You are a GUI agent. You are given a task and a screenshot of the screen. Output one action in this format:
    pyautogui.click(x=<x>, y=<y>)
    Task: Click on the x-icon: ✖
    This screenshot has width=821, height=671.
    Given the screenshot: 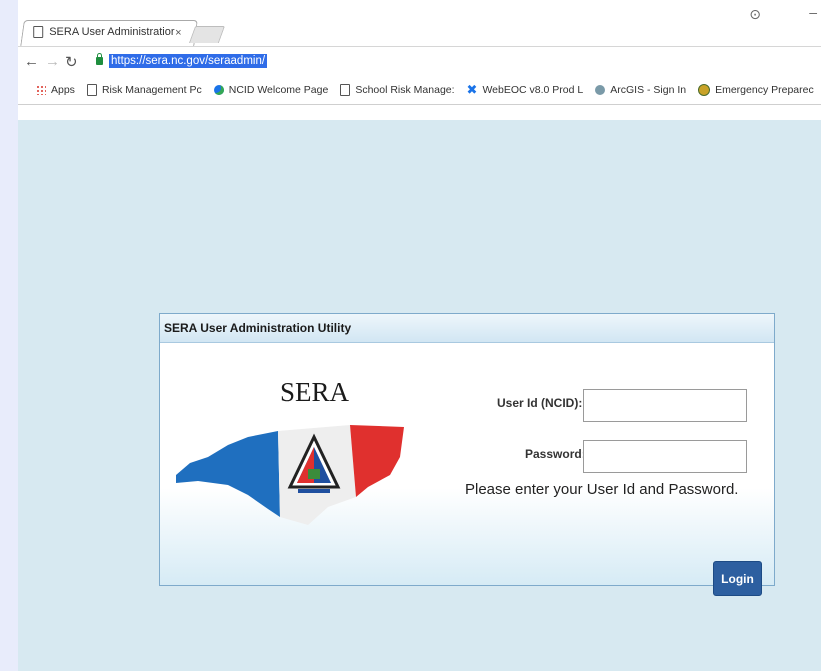 What is the action you would take?
    pyautogui.click(x=472, y=89)
    